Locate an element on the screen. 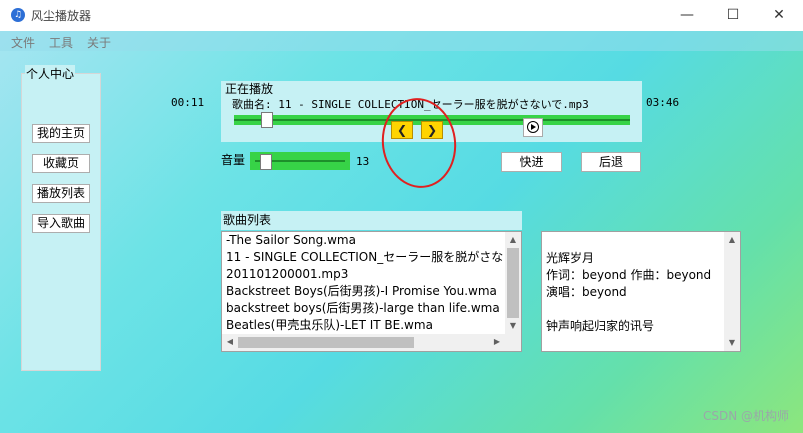 Image resolution: width=803 pixels, height=433 pixels. list-item: Backstreet Boys(后街男孩)-I Promise You.wma is located at coordinates (371, 291).